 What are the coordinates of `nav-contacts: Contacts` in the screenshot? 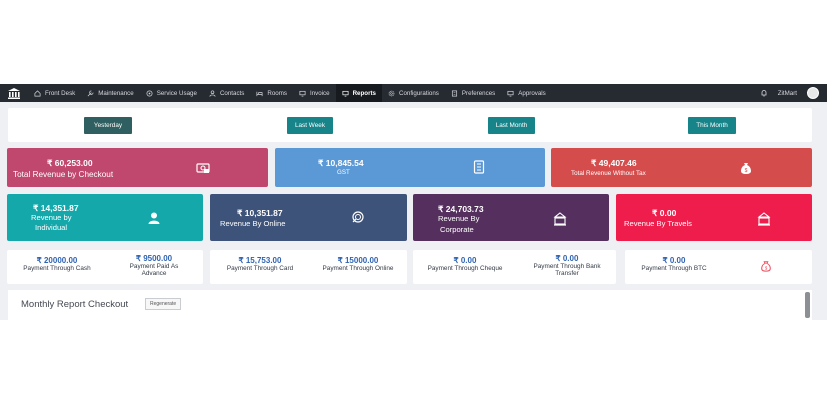 It's located at (226, 93).